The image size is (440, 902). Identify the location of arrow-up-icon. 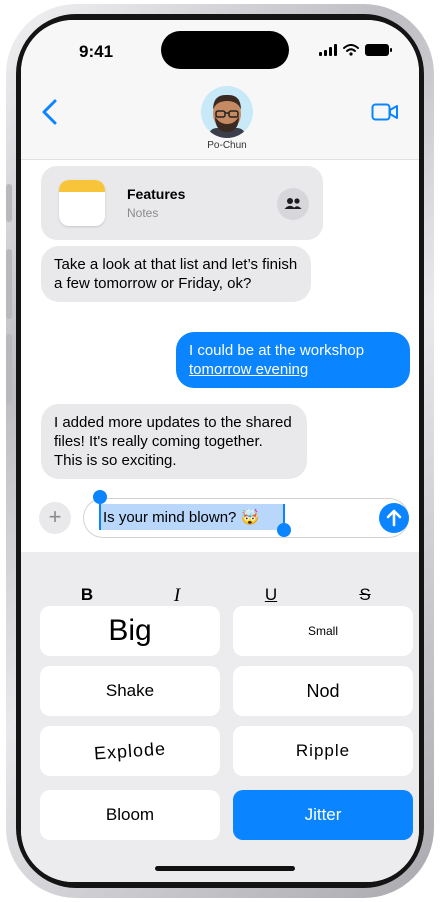
(394, 518).